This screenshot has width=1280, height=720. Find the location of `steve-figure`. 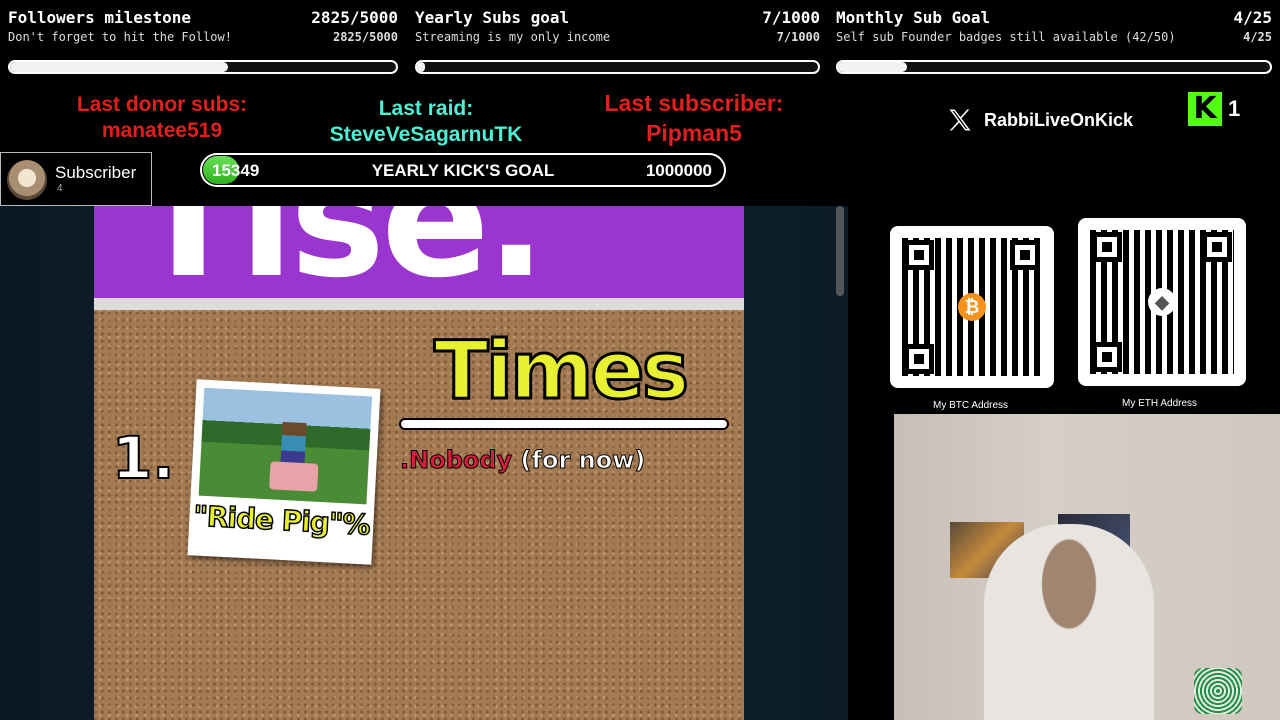

steve-figure is located at coordinates (293, 444).